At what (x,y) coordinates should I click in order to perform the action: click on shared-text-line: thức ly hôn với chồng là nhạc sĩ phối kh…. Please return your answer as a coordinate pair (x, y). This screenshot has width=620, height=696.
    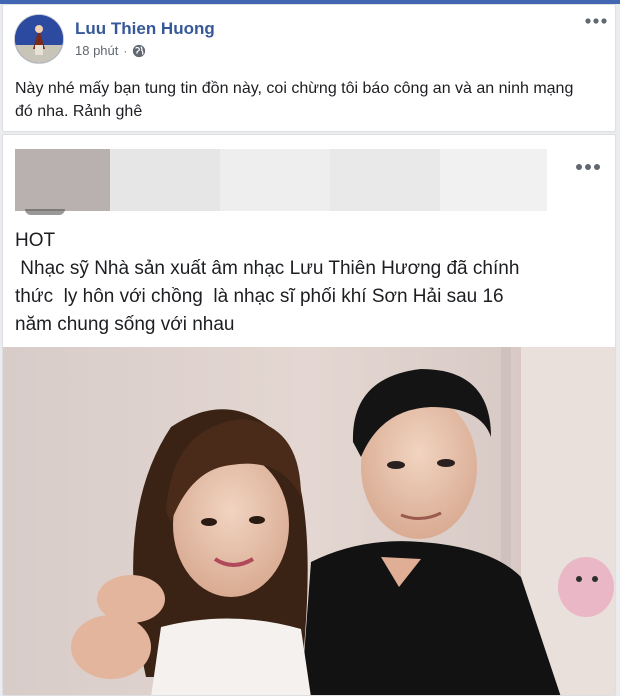
    Looking at the image, I should click on (259, 296).